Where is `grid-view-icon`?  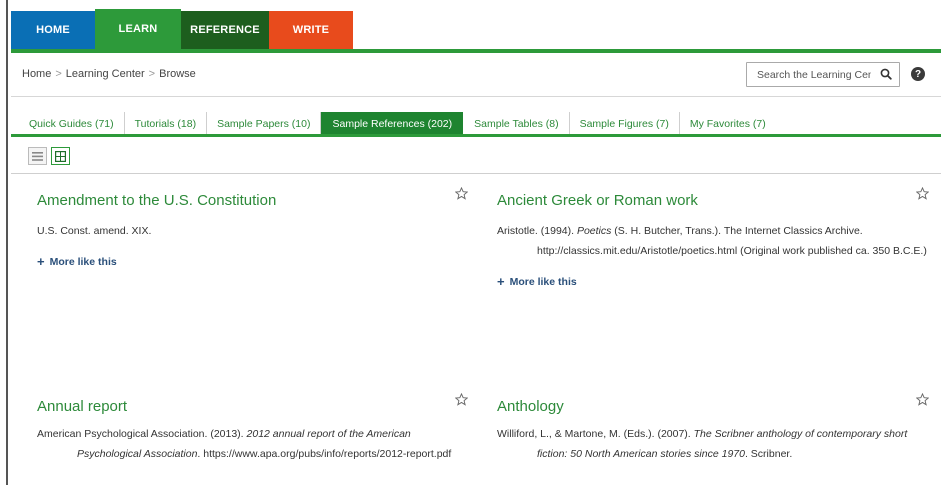 grid-view-icon is located at coordinates (60, 156).